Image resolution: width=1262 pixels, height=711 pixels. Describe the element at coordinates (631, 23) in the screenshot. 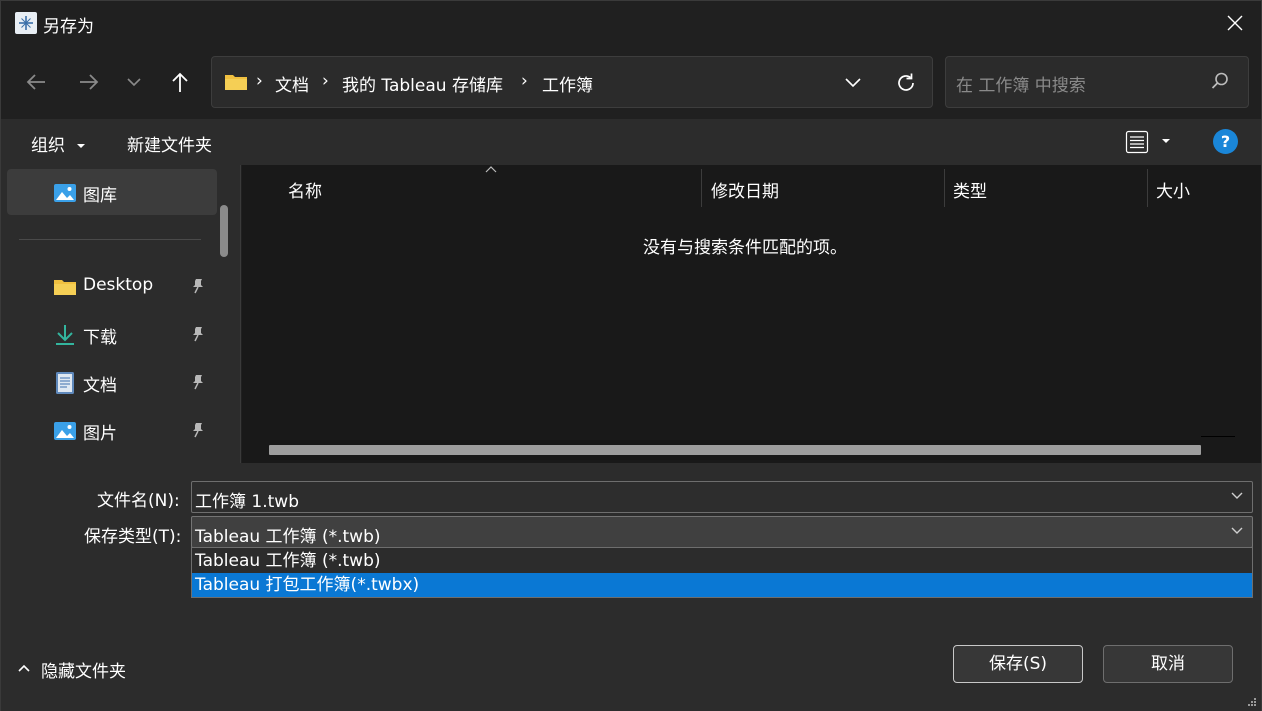

I see `title-bar: 另存为` at that location.